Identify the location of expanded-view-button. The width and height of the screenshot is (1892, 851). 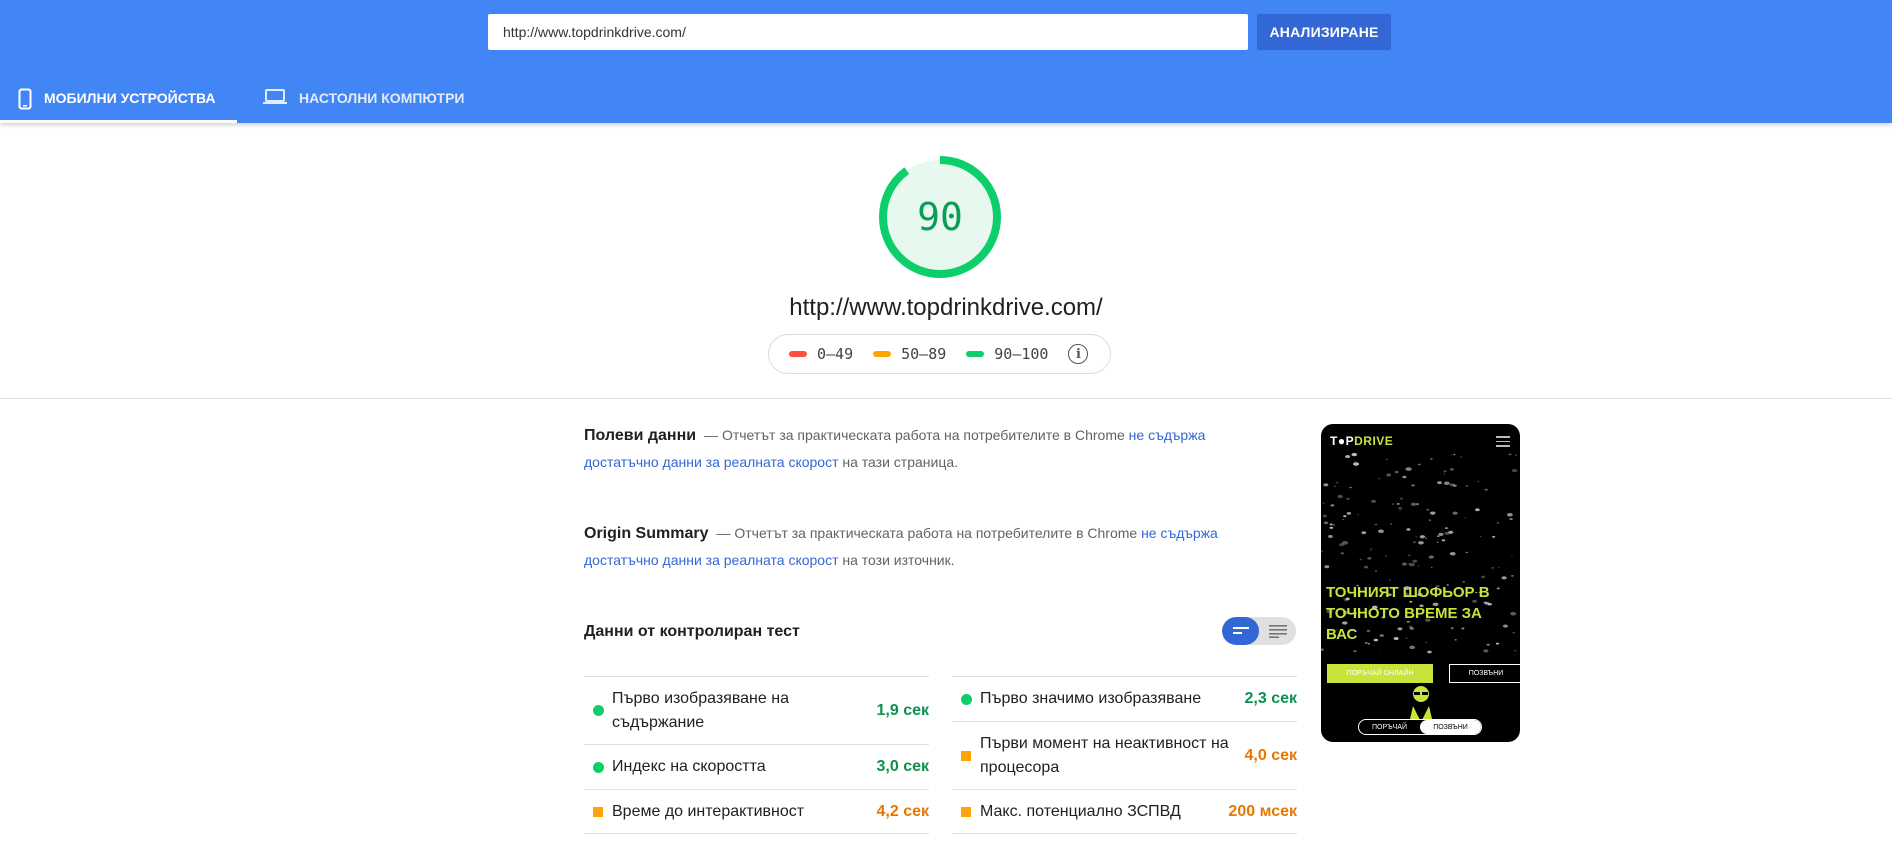
(1277, 631).